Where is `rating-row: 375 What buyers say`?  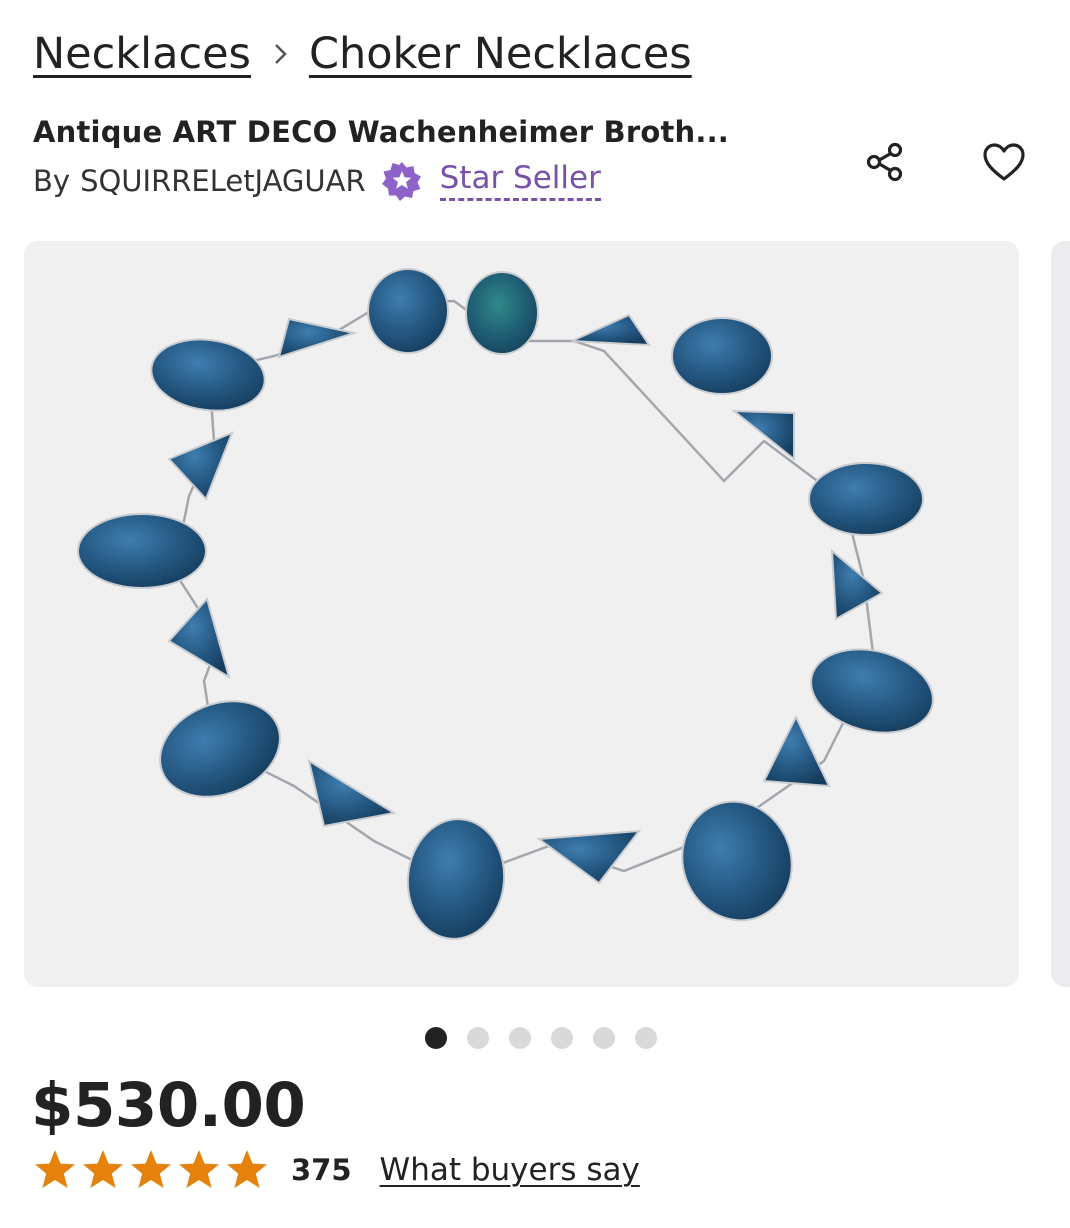 rating-row: 375 What buyers say is located at coordinates (336, 1170).